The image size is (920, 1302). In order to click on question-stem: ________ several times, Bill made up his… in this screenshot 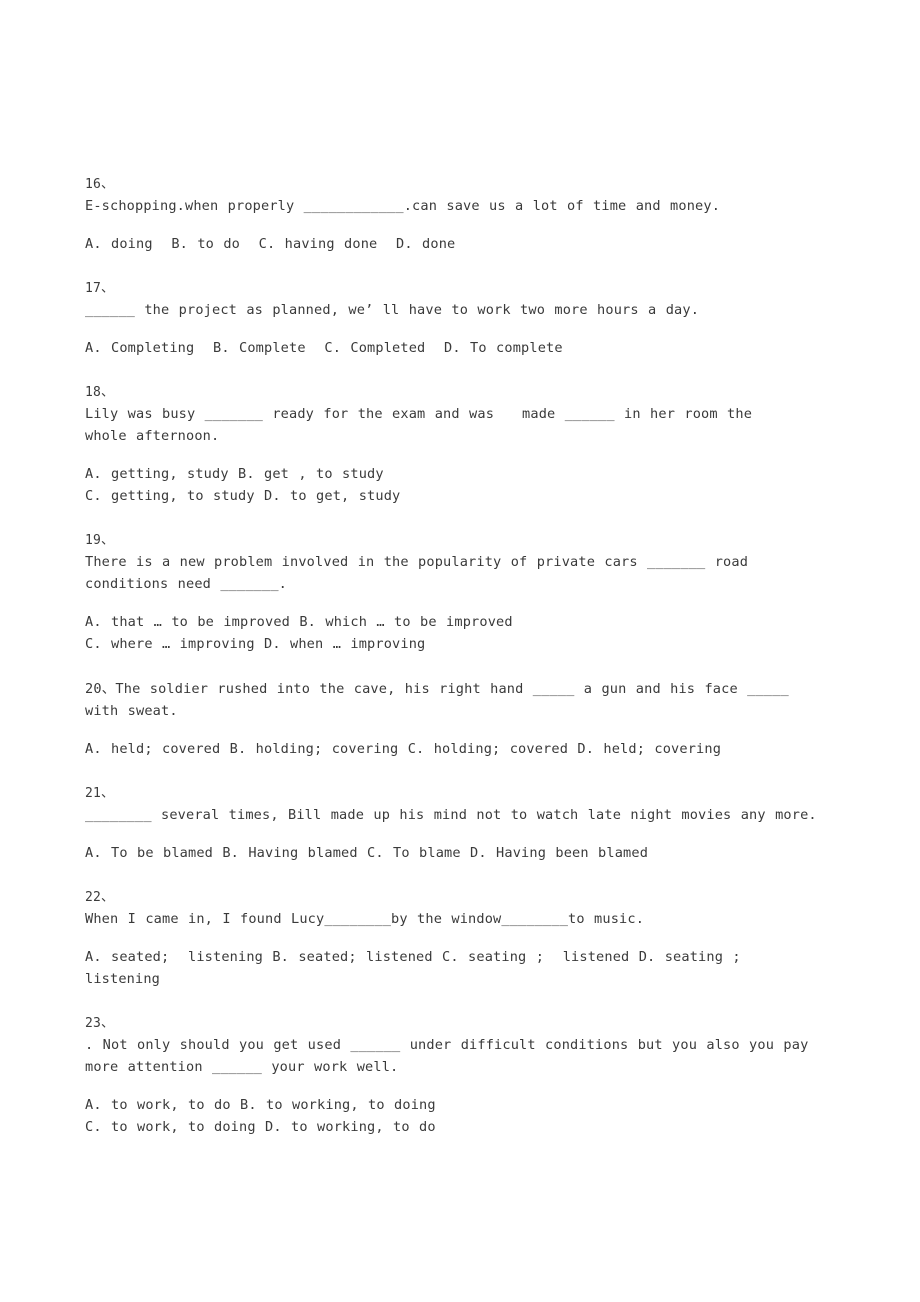, I will do `click(451, 815)`.